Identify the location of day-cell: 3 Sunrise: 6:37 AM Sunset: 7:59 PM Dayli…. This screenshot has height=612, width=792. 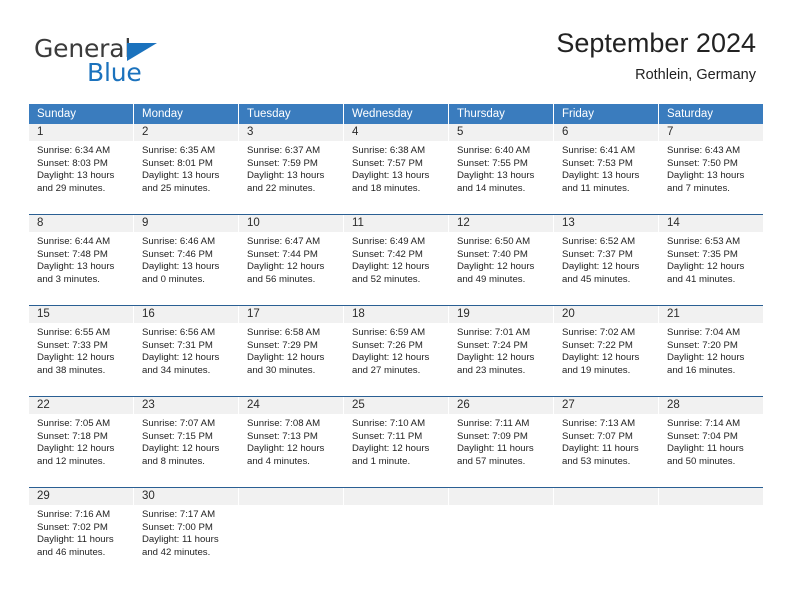
(291, 166).